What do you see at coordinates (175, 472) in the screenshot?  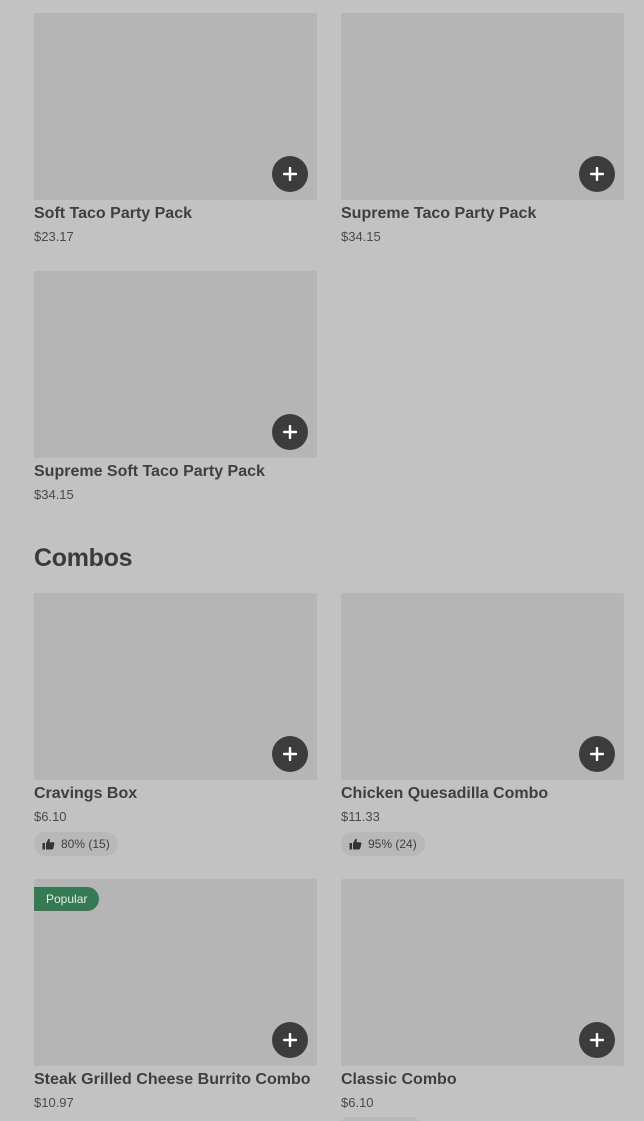 I see `item-name: Supreme Soft Taco Party Pack` at bounding box center [175, 472].